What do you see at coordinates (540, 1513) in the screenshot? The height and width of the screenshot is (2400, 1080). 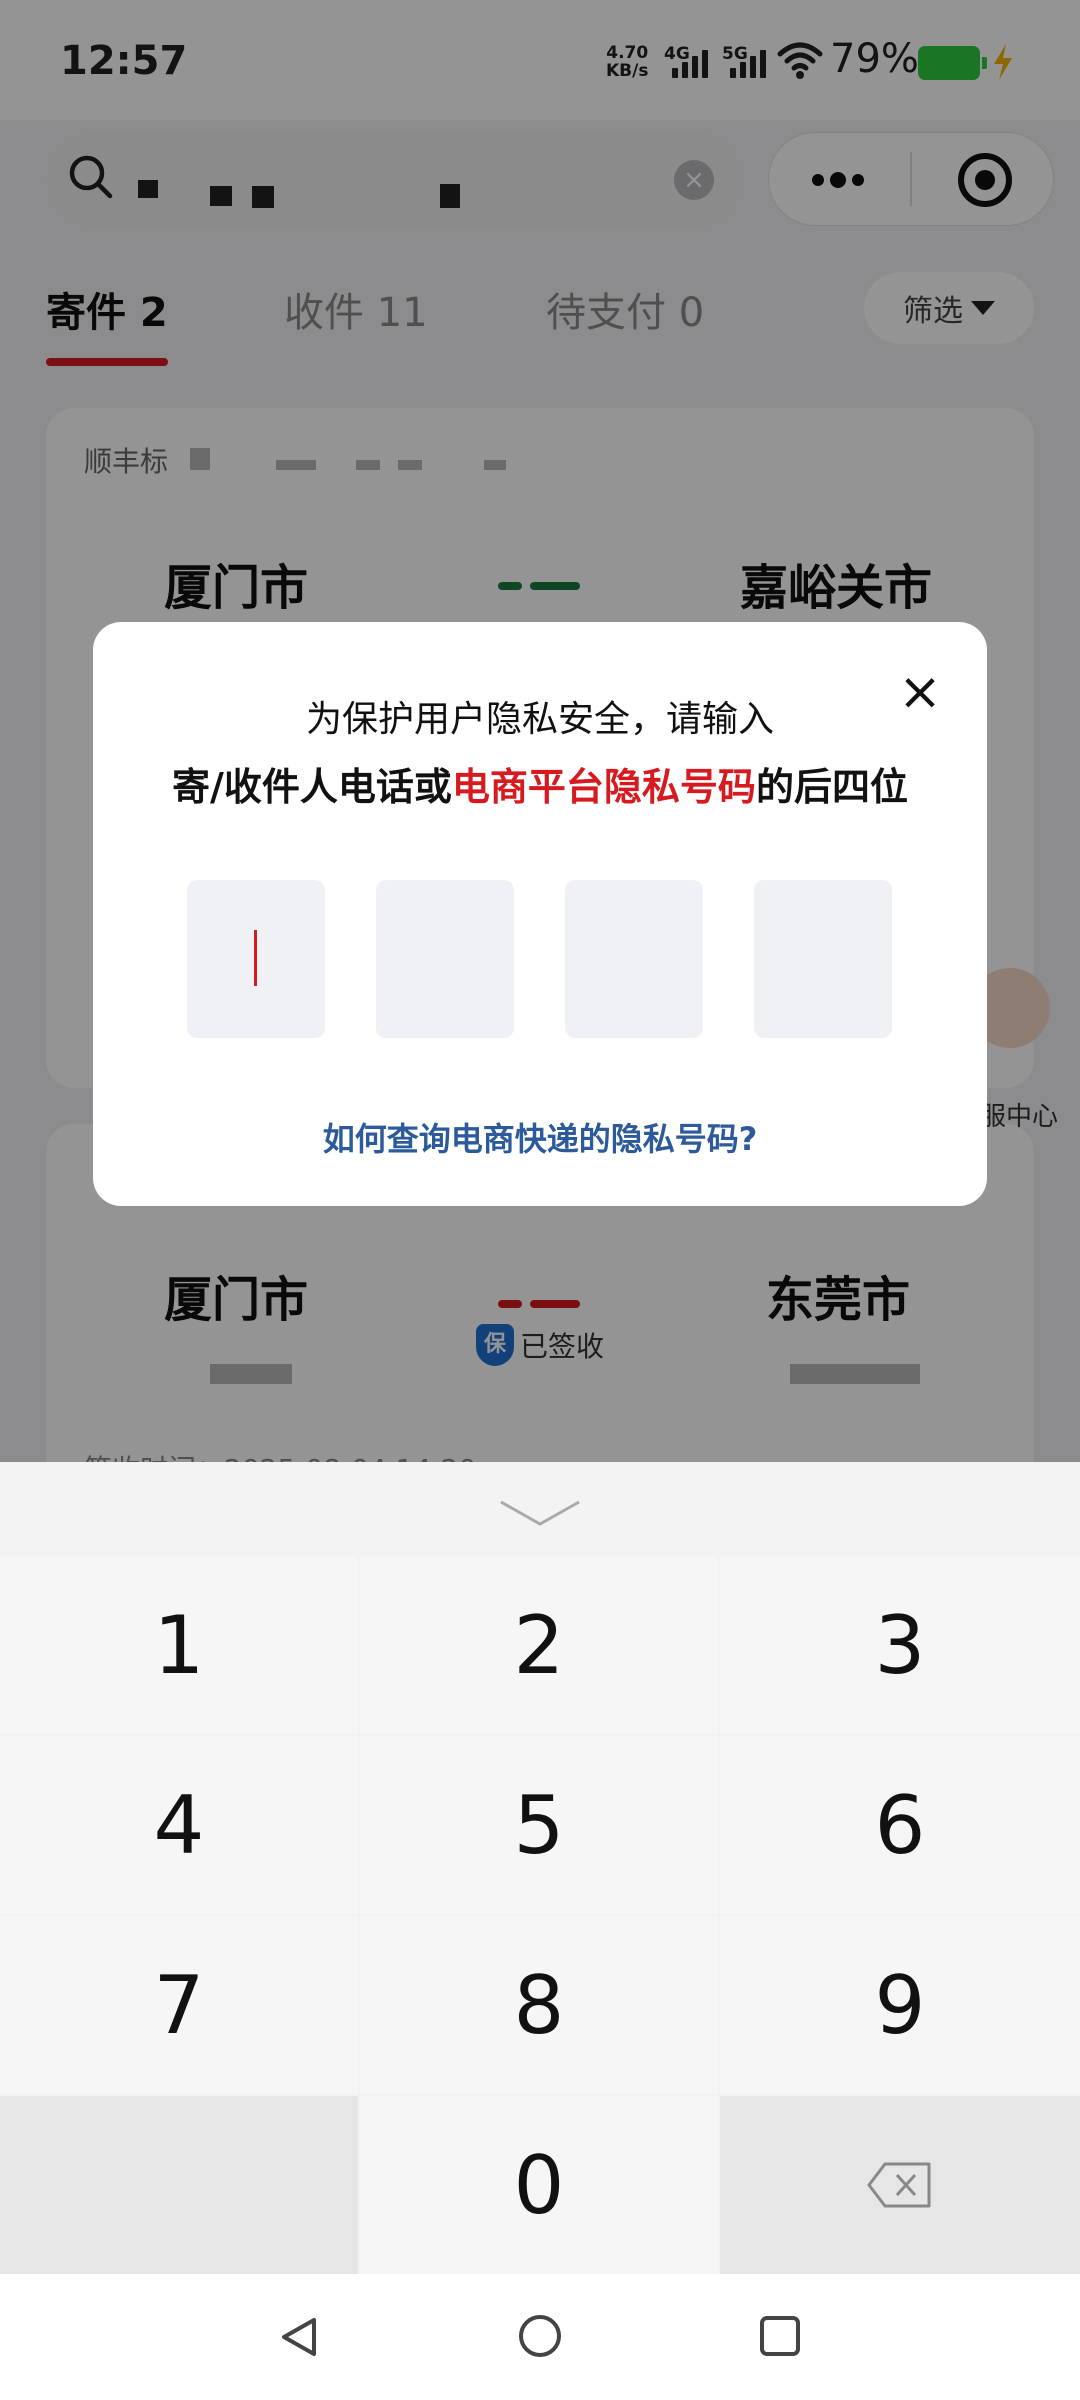 I see `chevron-down-icon` at bounding box center [540, 1513].